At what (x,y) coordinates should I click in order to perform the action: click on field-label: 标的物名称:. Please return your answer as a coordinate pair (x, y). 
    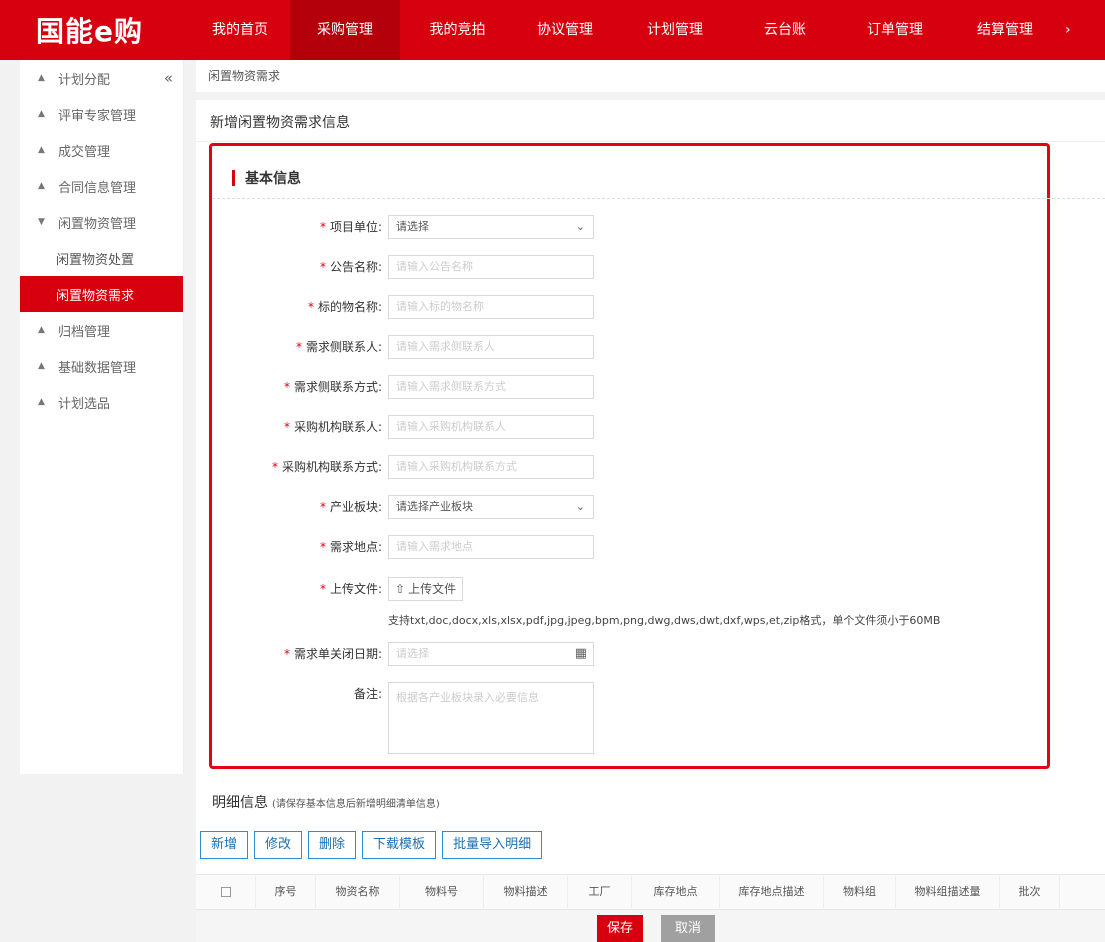
    Looking at the image, I should click on (349, 307).